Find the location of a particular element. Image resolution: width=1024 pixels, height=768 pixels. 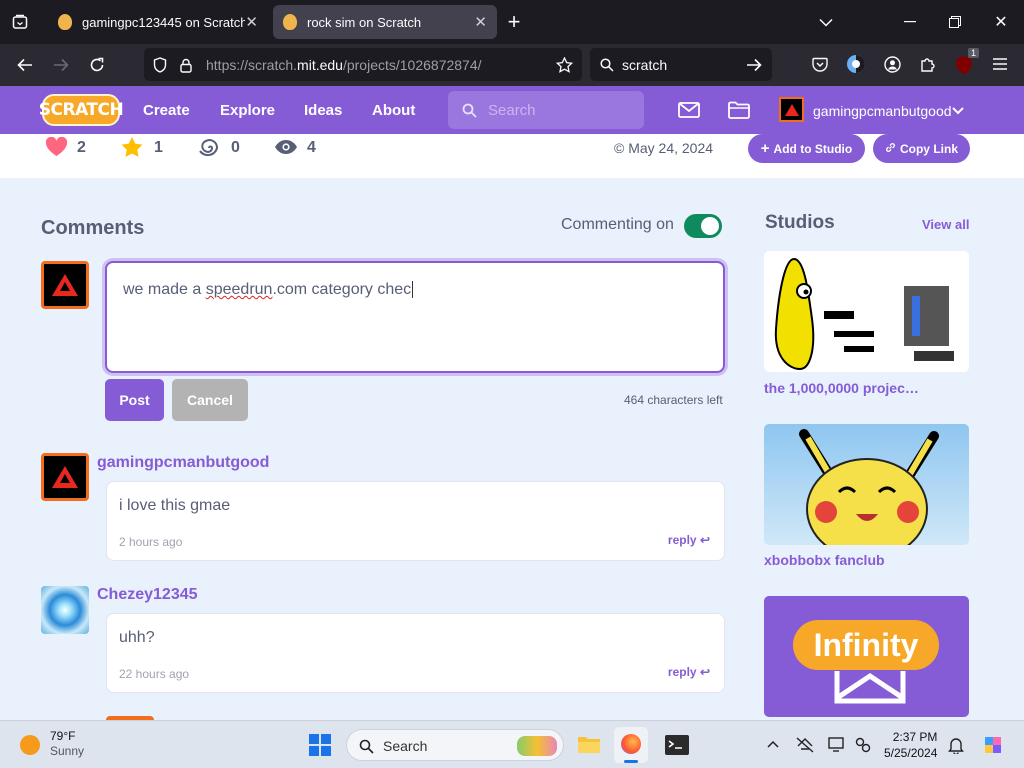

browser-tab: gamingpc123445 on Scratch ✕ is located at coordinates (158, 22).